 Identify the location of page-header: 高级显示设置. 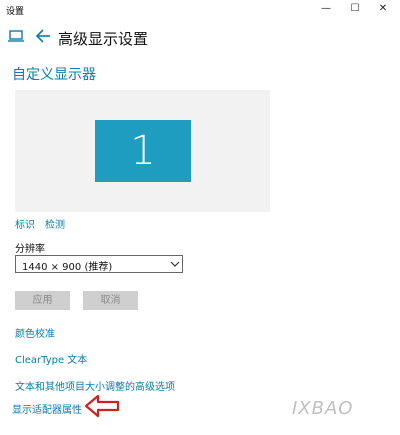
(200, 38).